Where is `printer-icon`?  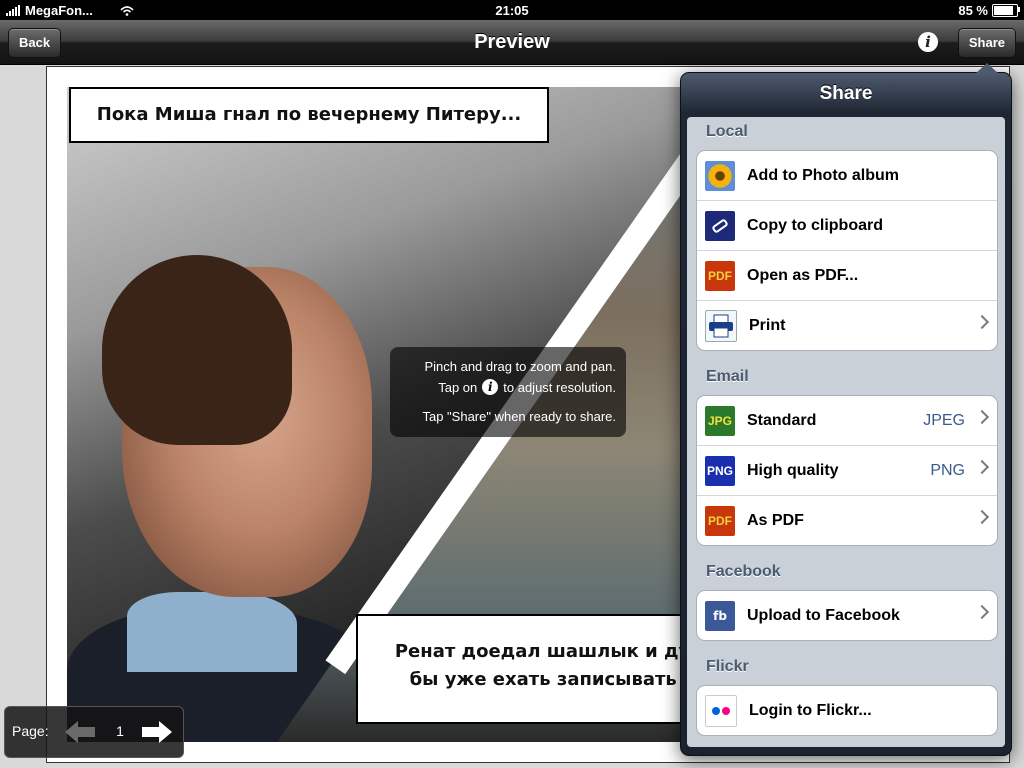 printer-icon is located at coordinates (721, 325).